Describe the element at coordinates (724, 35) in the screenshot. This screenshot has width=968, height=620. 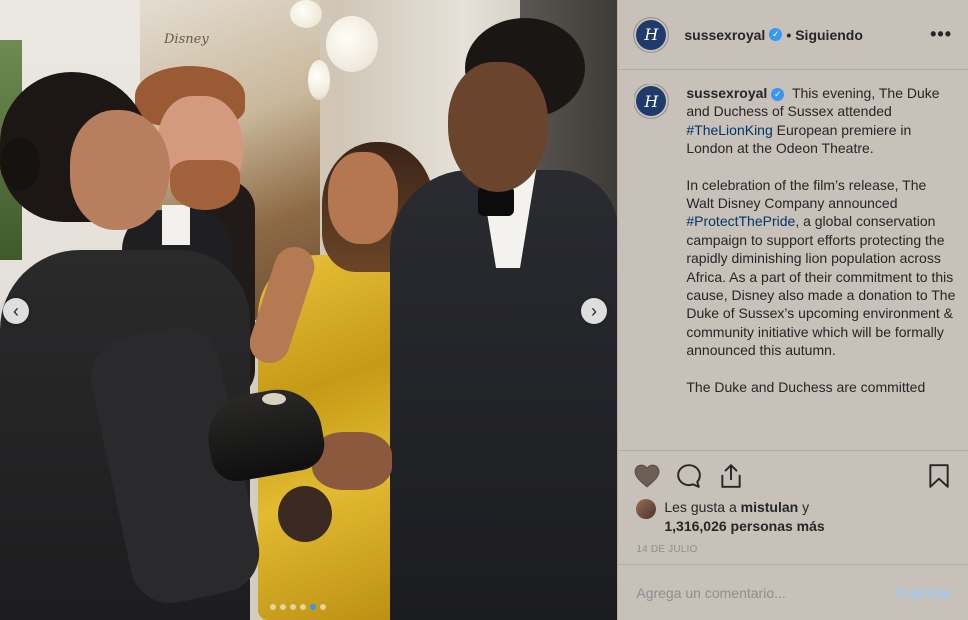
I see `username-link: sussexroyal` at that location.